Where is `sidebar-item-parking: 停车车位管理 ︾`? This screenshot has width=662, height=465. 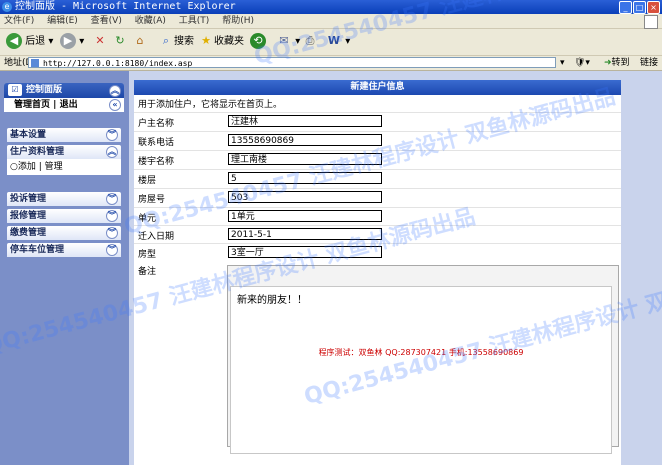
sidebar-item-parking: 停车车位管理 ︾ is located at coordinates (64, 250).